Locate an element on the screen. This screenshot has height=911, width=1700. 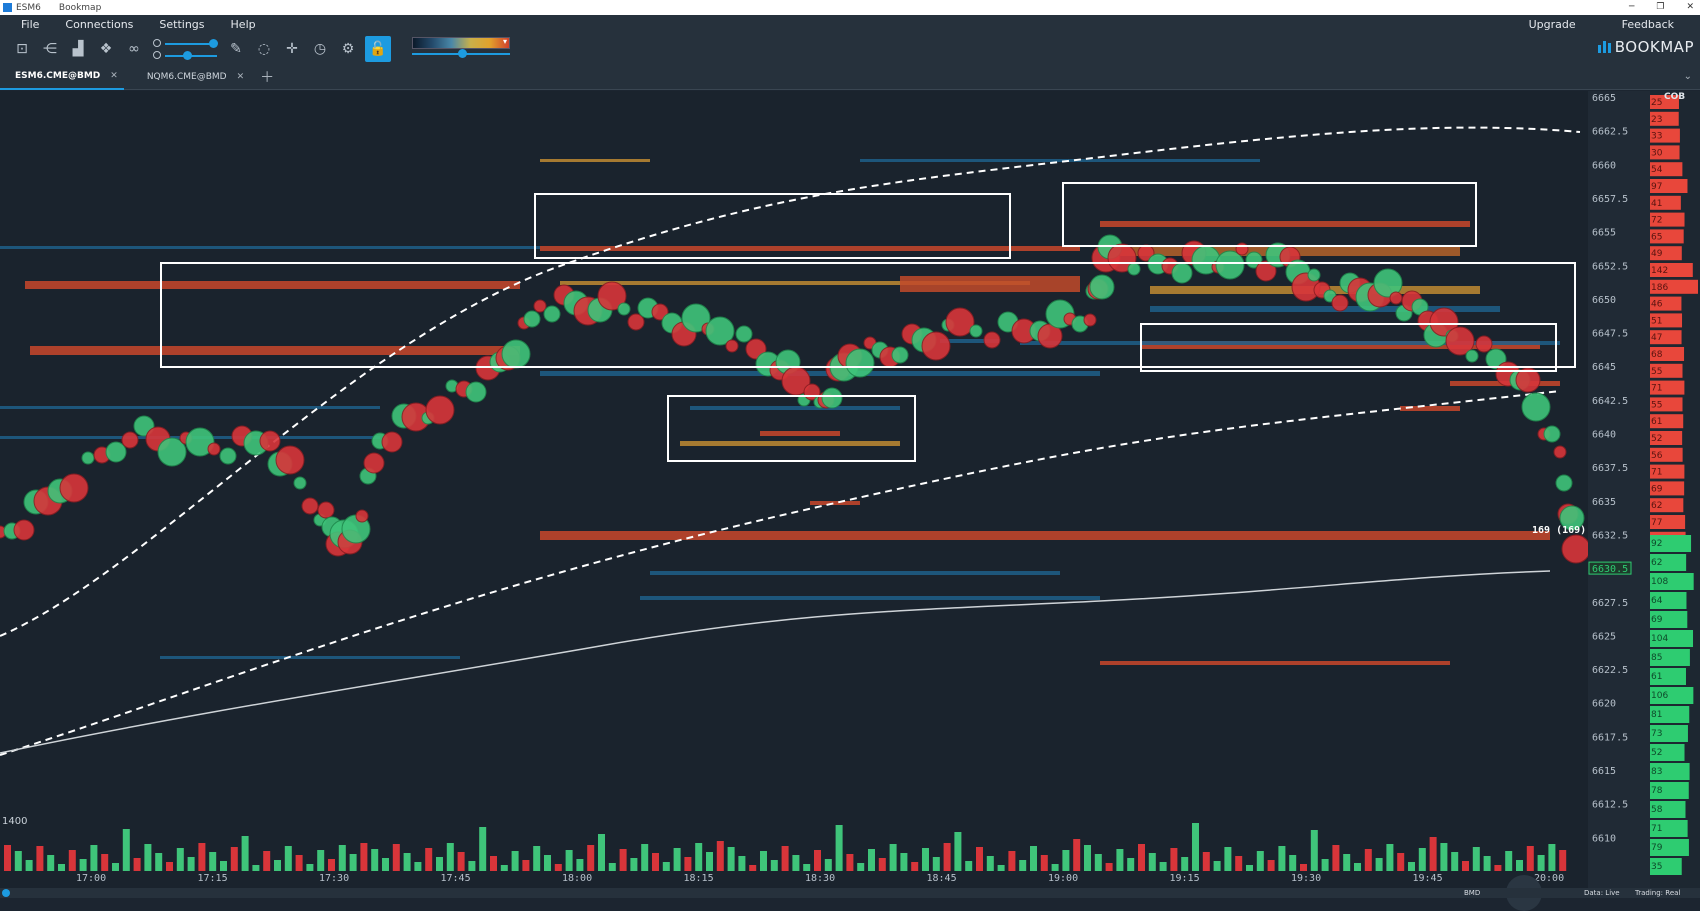
price-tick: 6642.5 is located at coordinates (1610, 401).